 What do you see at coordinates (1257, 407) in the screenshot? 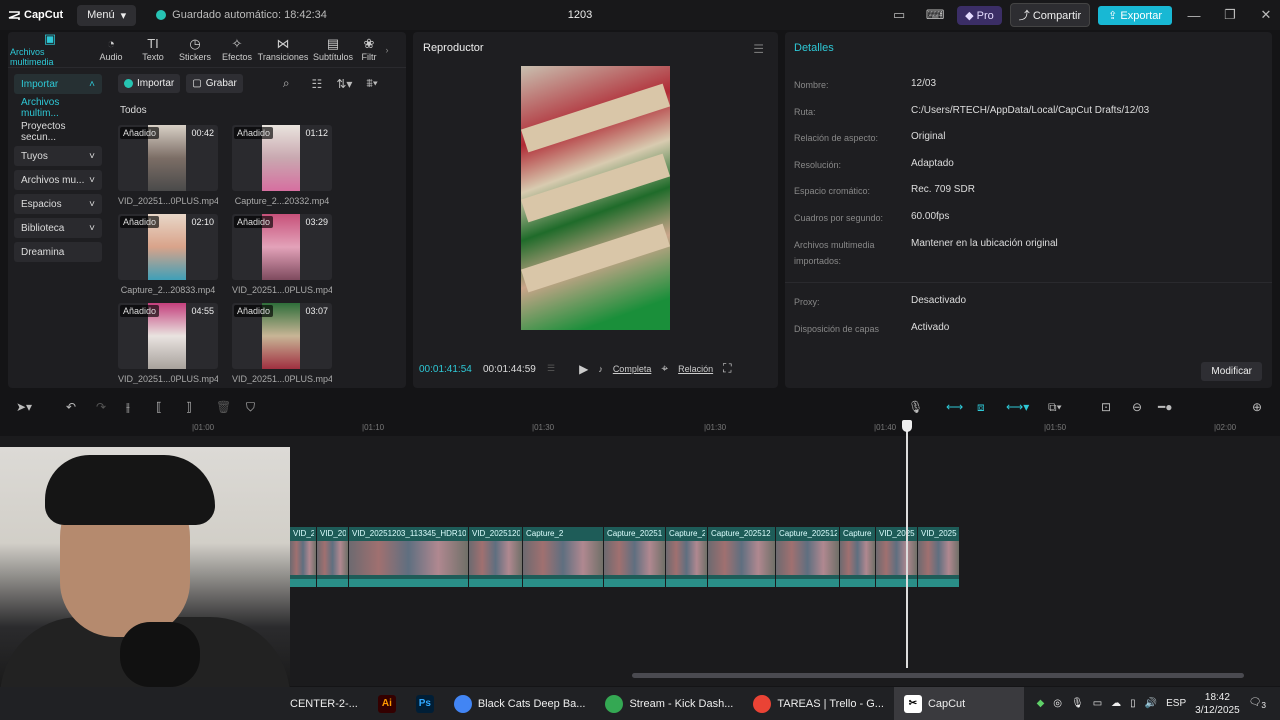
I see `zoom-in-icon: ⊕` at bounding box center [1257, 407].